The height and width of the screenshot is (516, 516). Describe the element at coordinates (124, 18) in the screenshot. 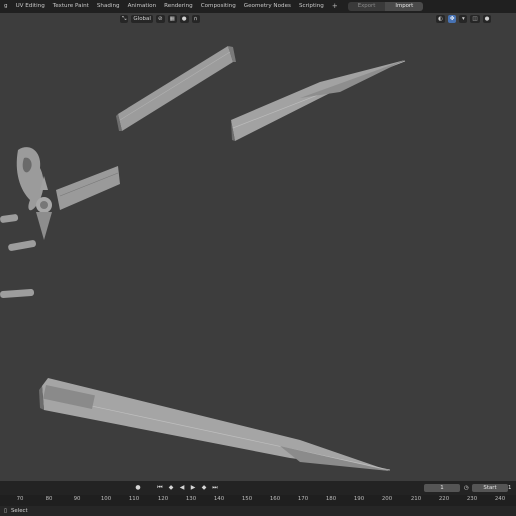

I see `orientation-icon: ⤡` at that location.